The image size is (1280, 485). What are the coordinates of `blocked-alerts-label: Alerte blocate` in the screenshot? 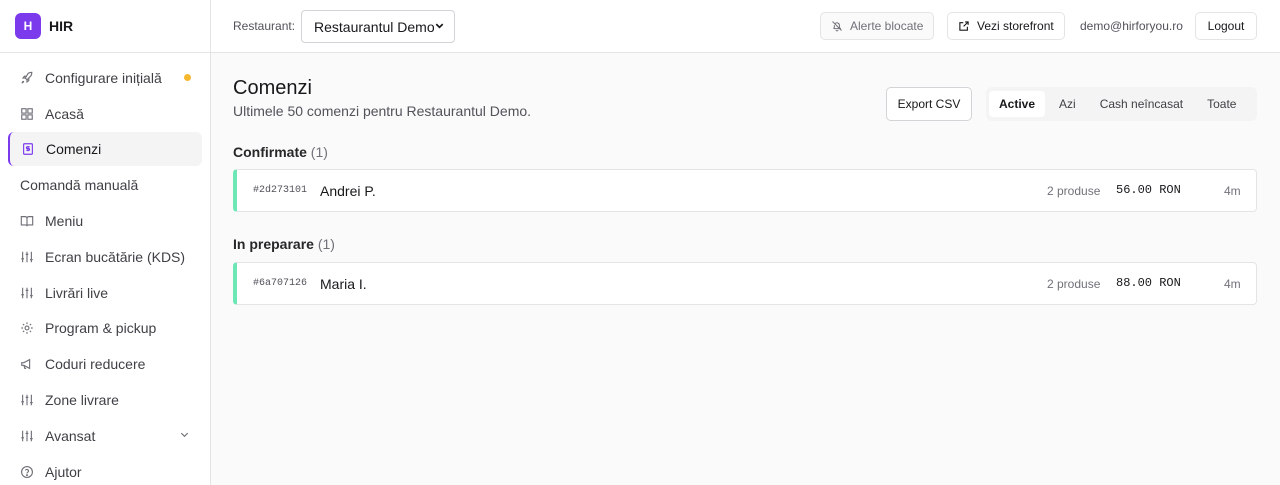 It's located at (887, 26).